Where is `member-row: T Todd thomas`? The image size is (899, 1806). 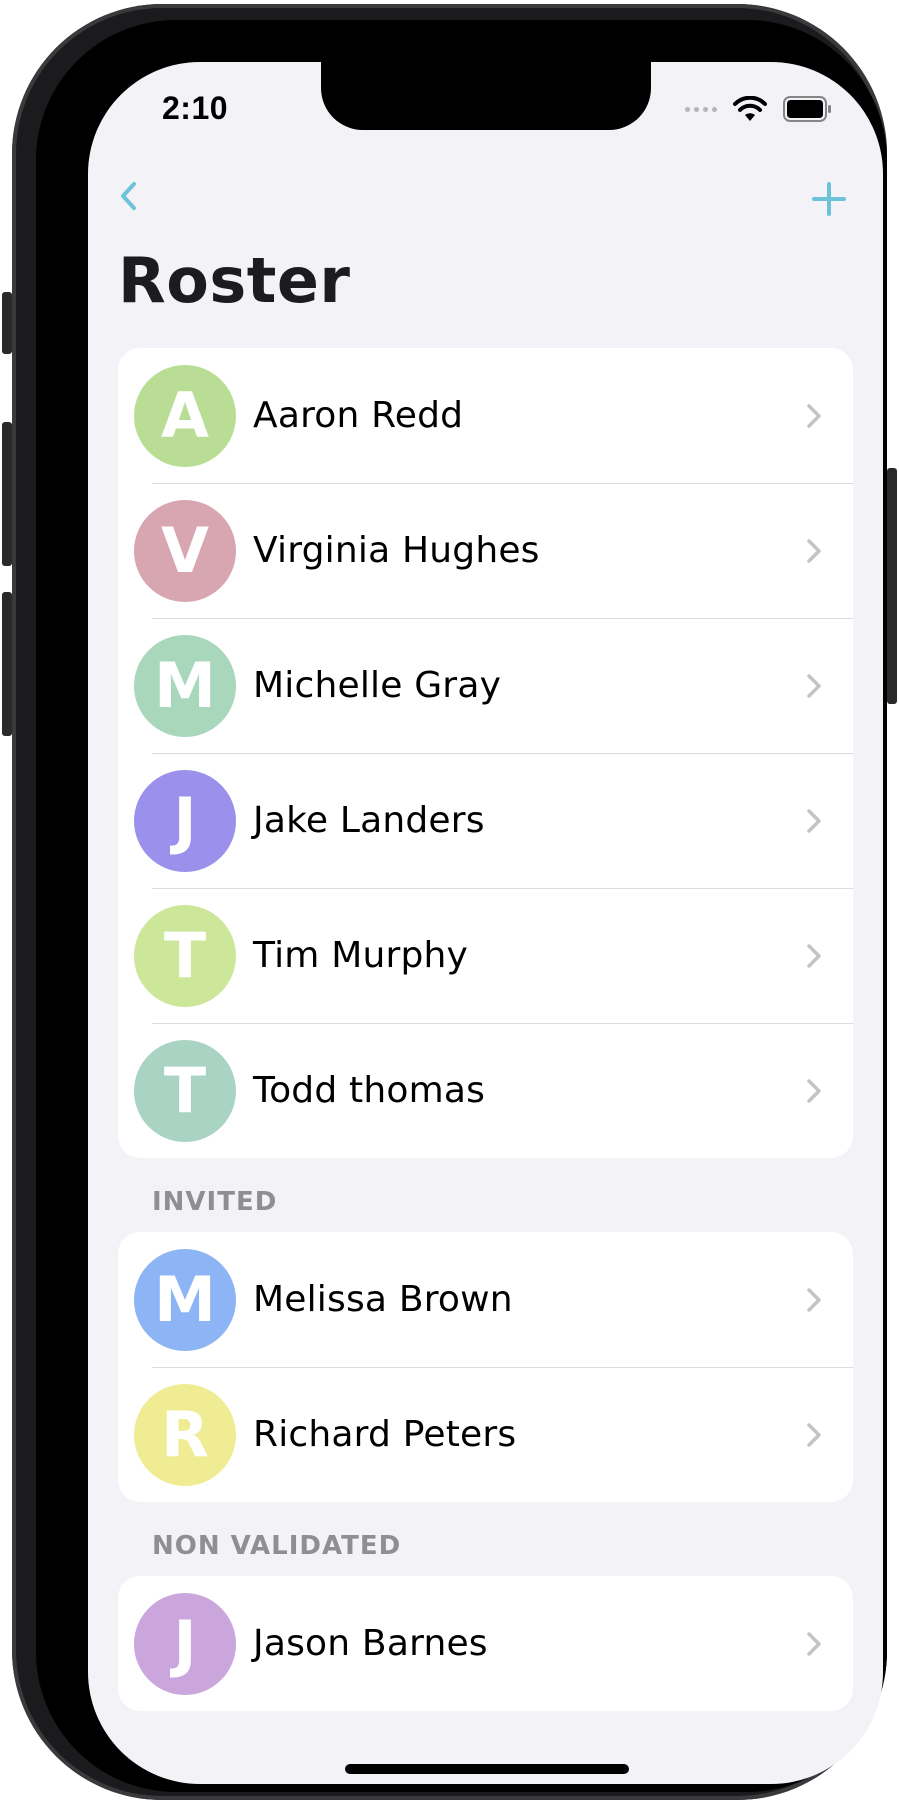 member-row: T Todd thomas is located at coordinates (485, 1090).